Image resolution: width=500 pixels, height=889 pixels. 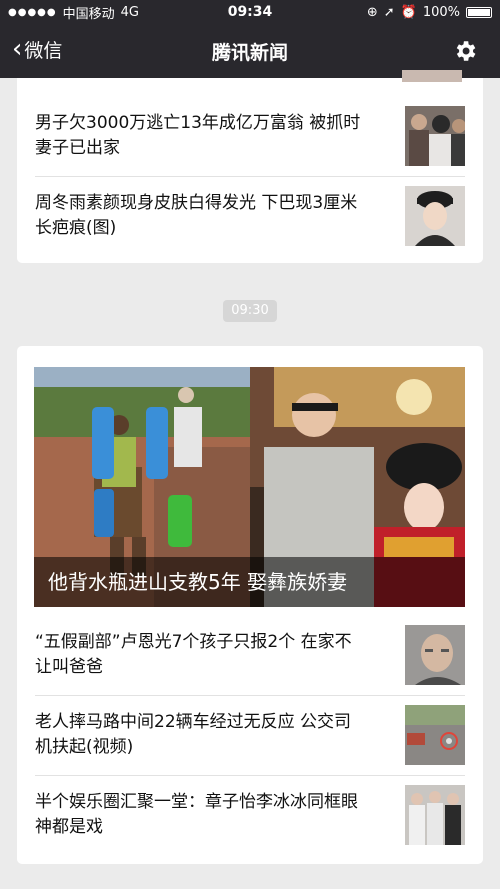 I want to click on news-item: “五假副部”卢恩光7个孩子只报2个 在家不让叫爸爸, so click(x=250, y=655).